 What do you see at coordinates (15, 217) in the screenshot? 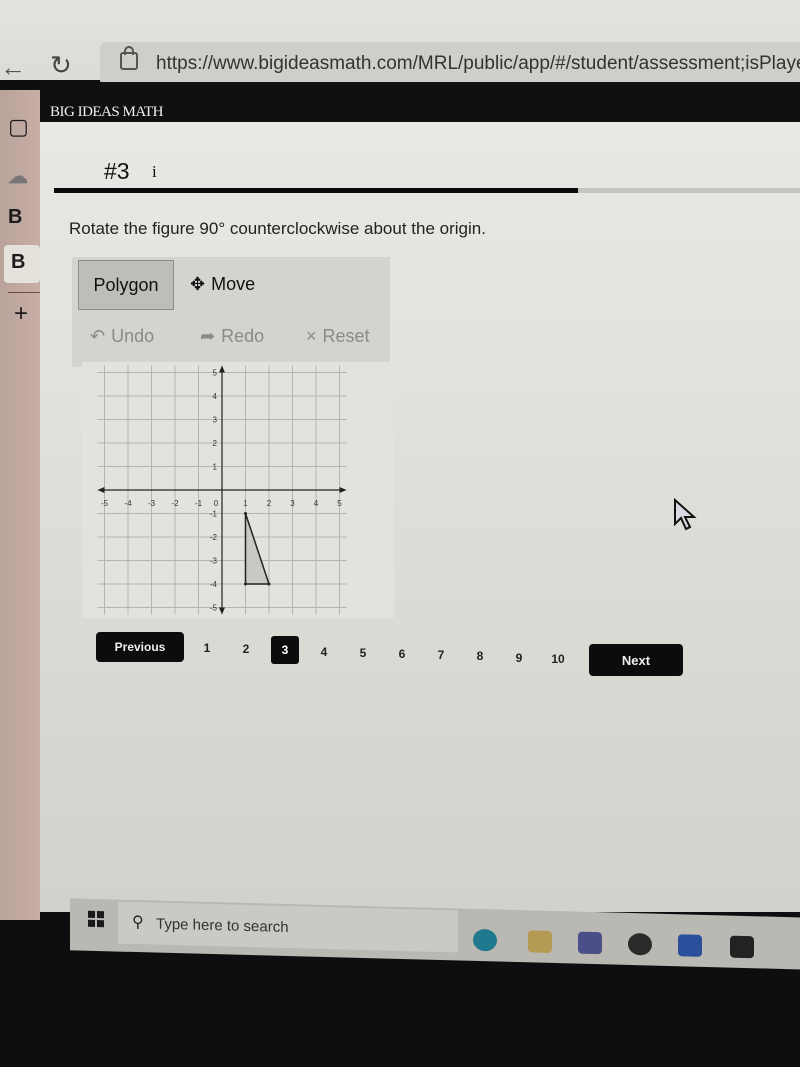
I see `b-tab-icon: B` at bounding box center [15, 217].